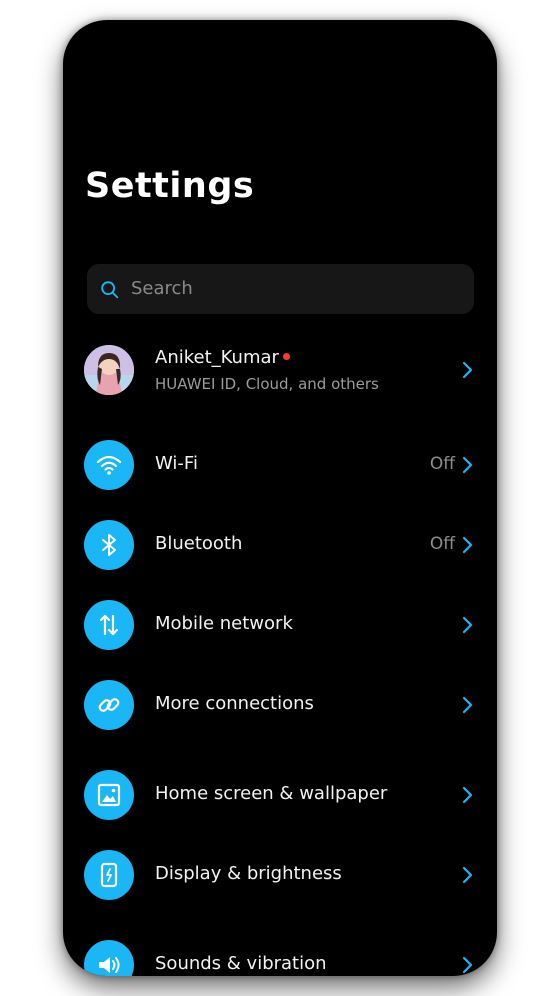  Describe the element at coordinates (280, 289) in the screenshot. I see `search-bar: Search` at that location.